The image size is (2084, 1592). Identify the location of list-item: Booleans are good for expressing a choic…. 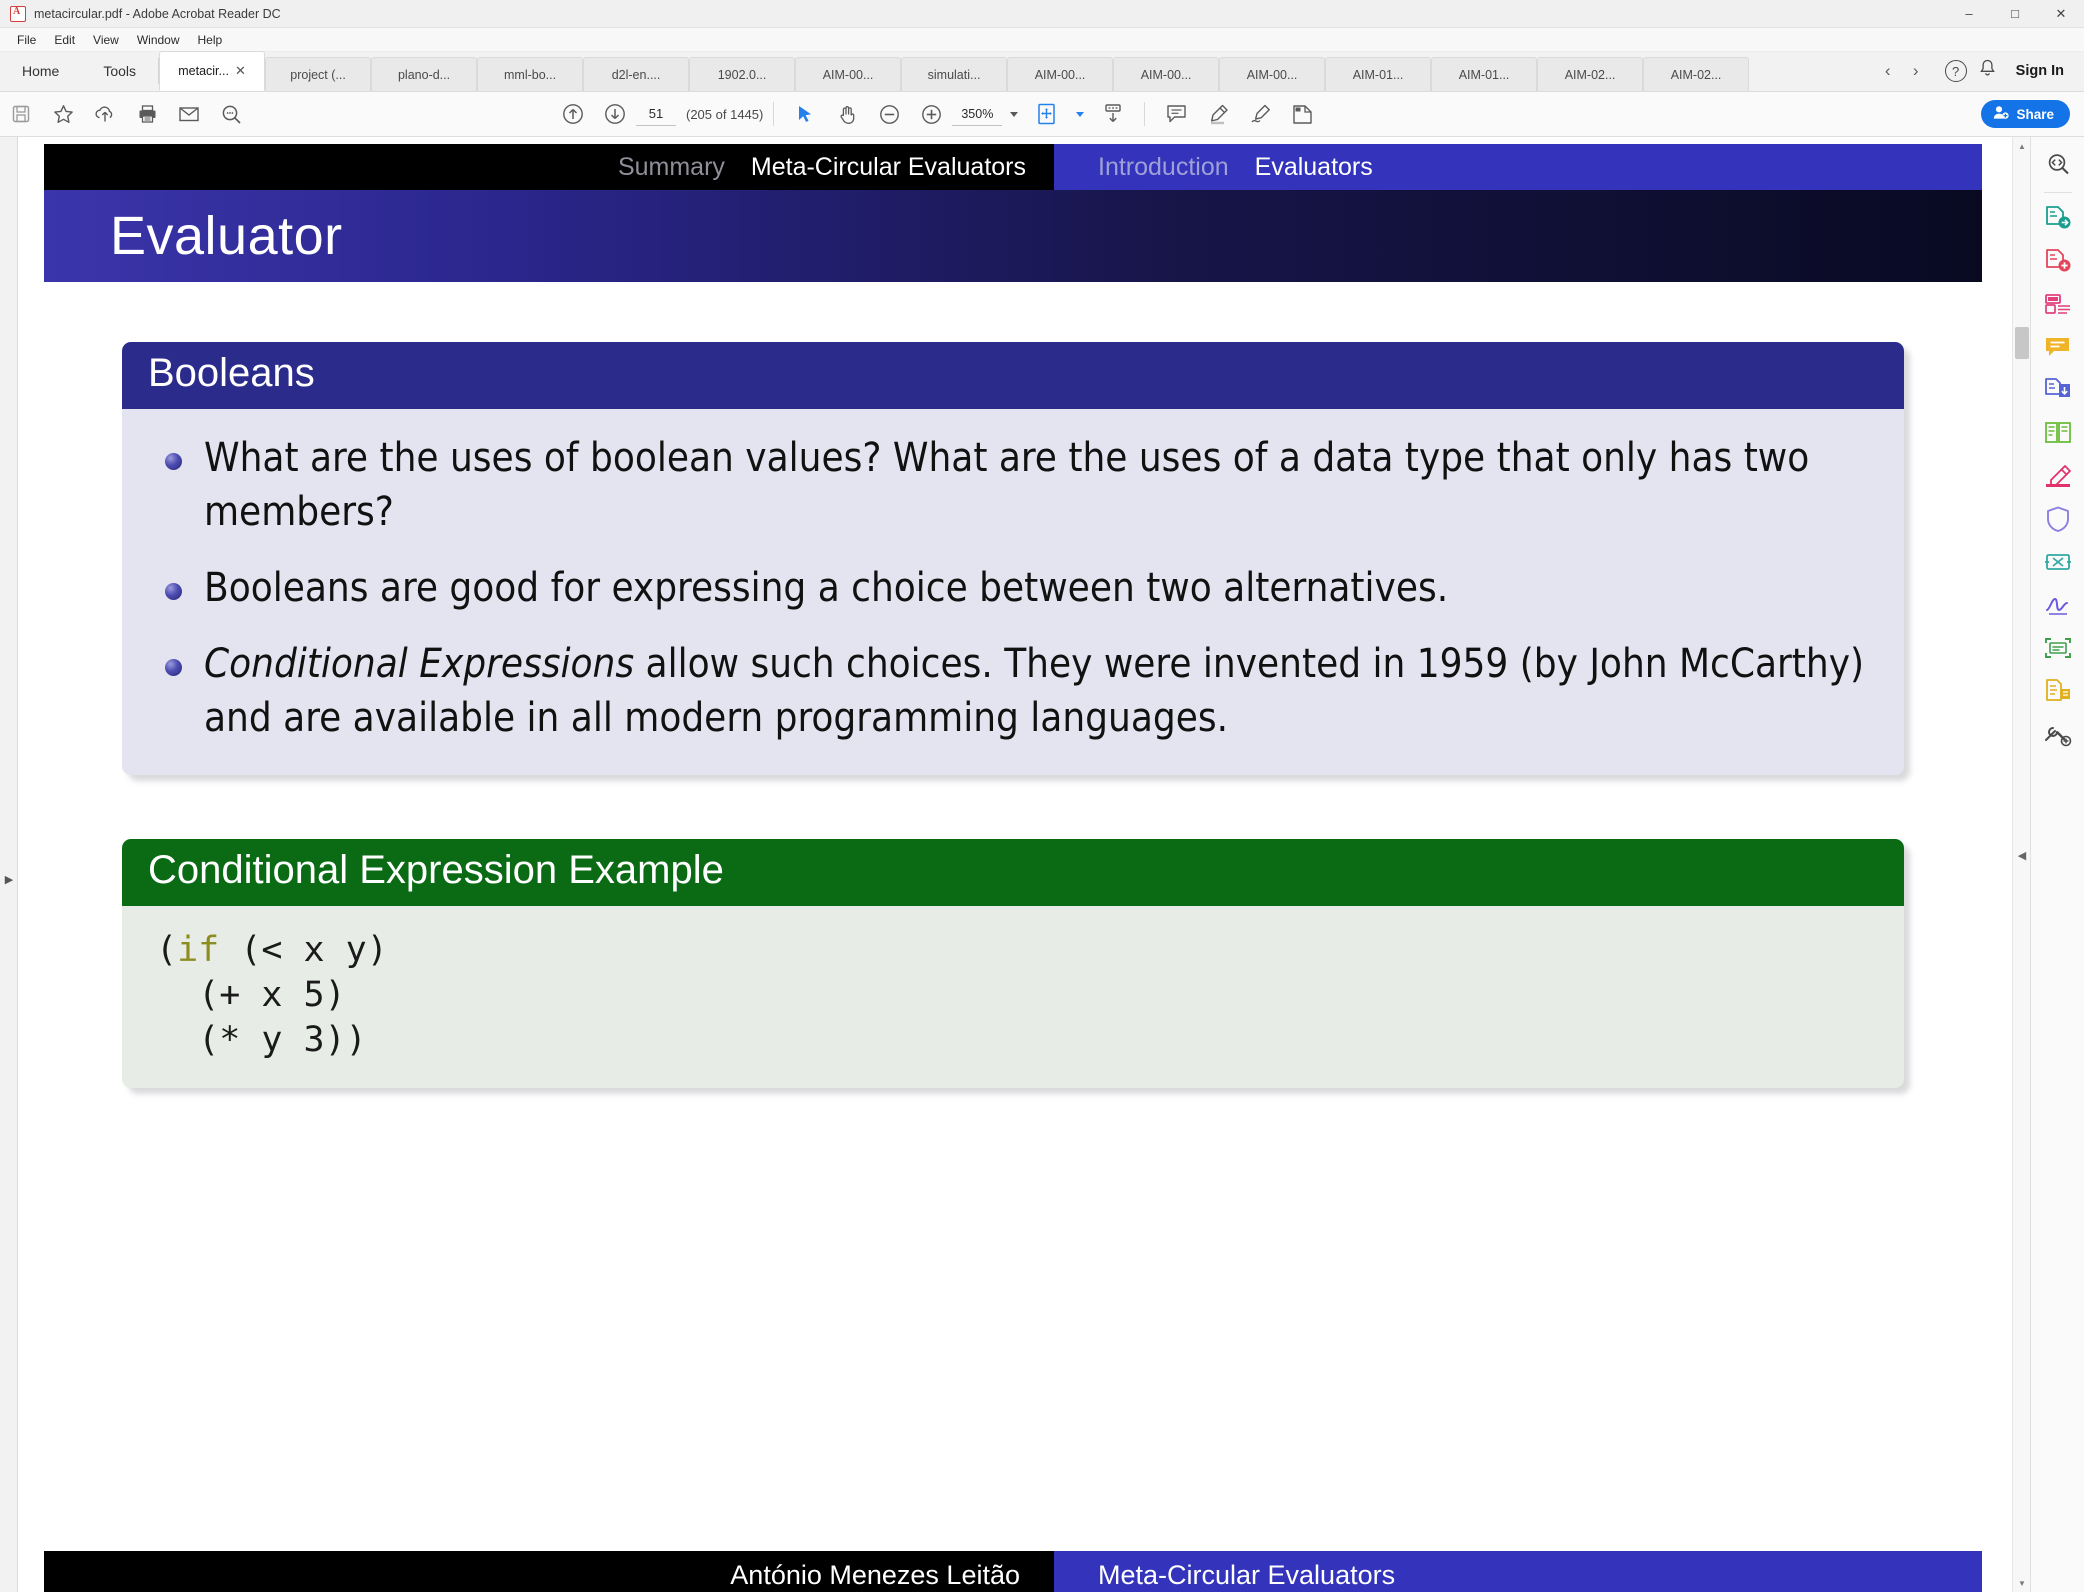
(1013, 588).